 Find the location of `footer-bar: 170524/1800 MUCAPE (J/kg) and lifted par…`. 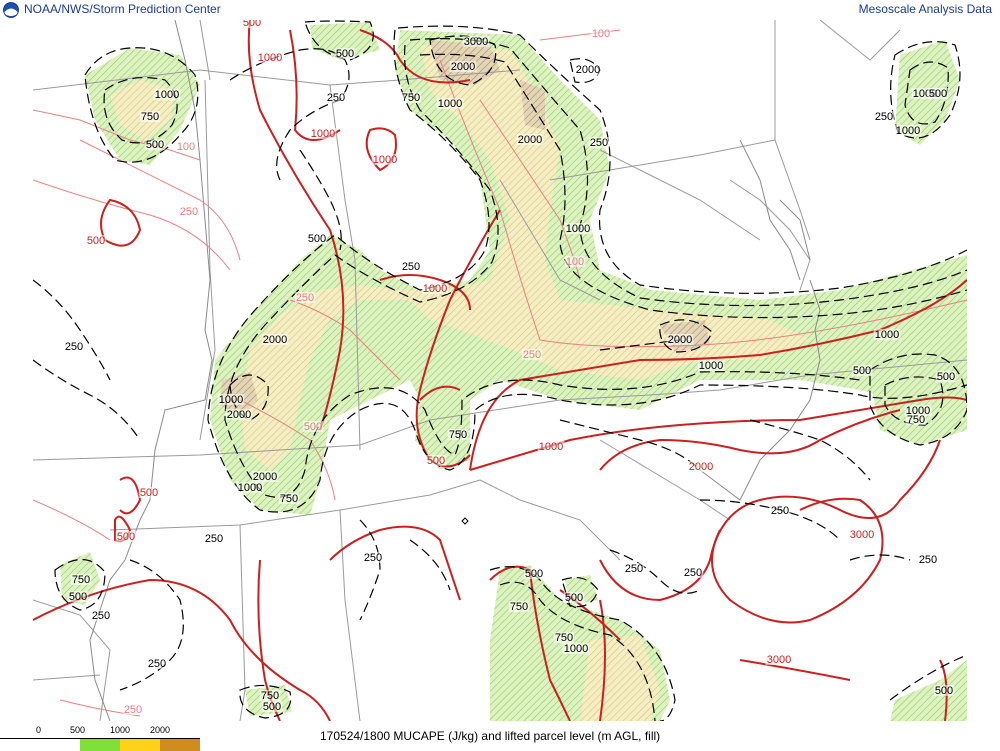

footer-bar: 170524/1800 MUCAPE (J/kg) and lifted par… is located at coordinates (500, 736).